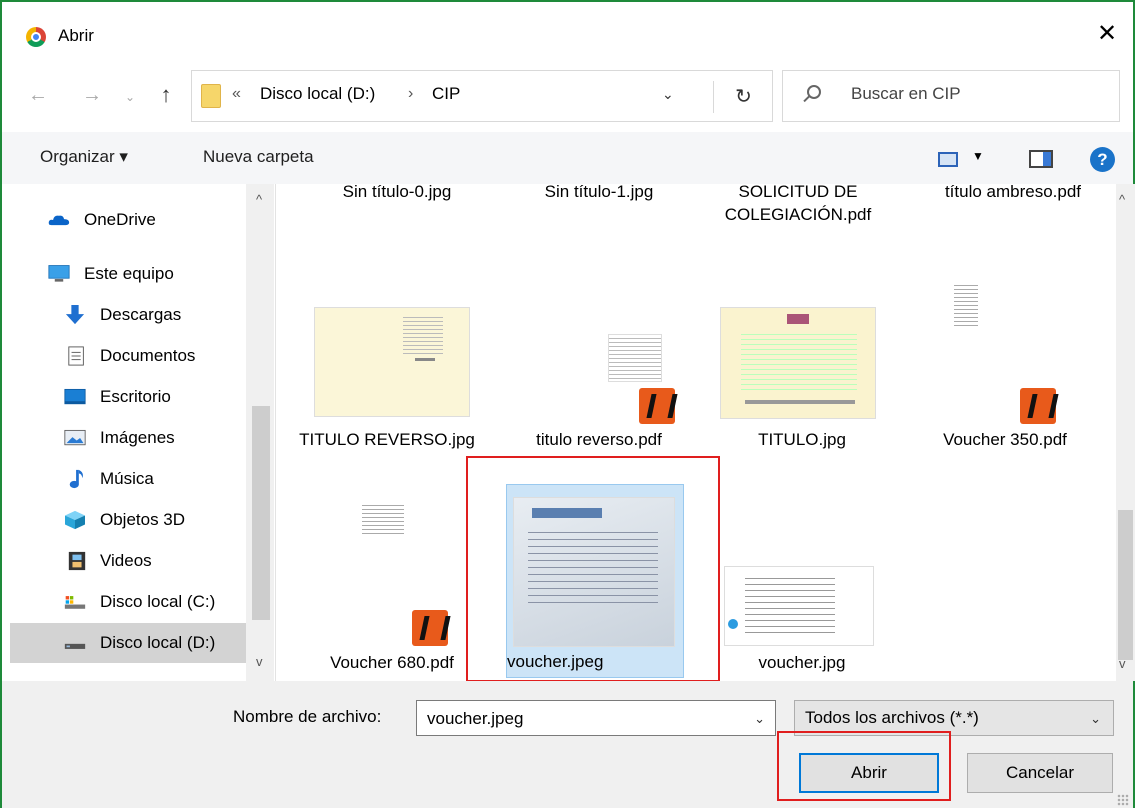 The image size is (1135, 808). I want to click on pictures-icon, so click(75, 437).